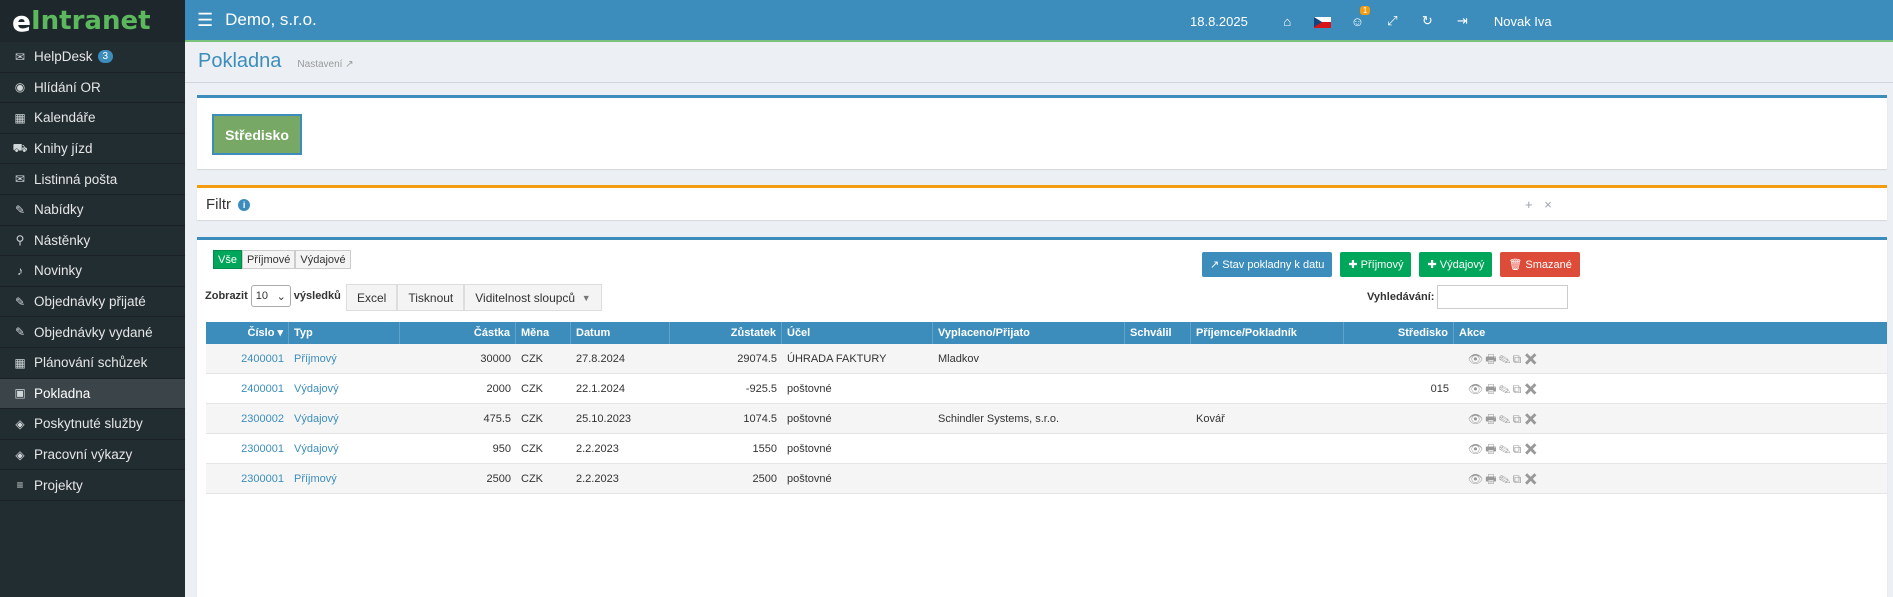  Describe the element at coordinates (205, 20) in the screenshot. I see `menu-toggle-icon: ☰` at that location.